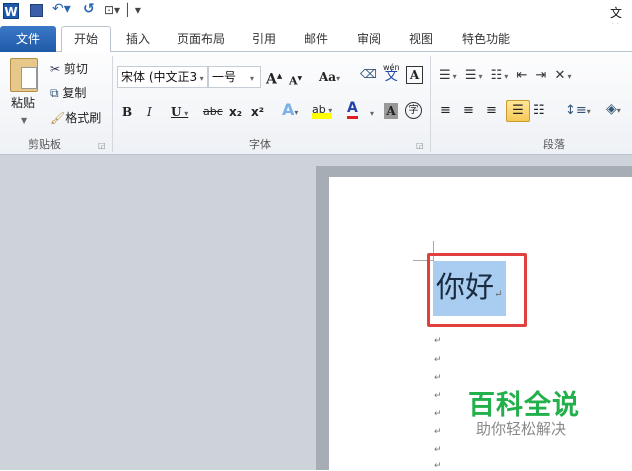 The image size is (632, 471). I want to click on font-launcher-icon: ◲, so click(420, 146).